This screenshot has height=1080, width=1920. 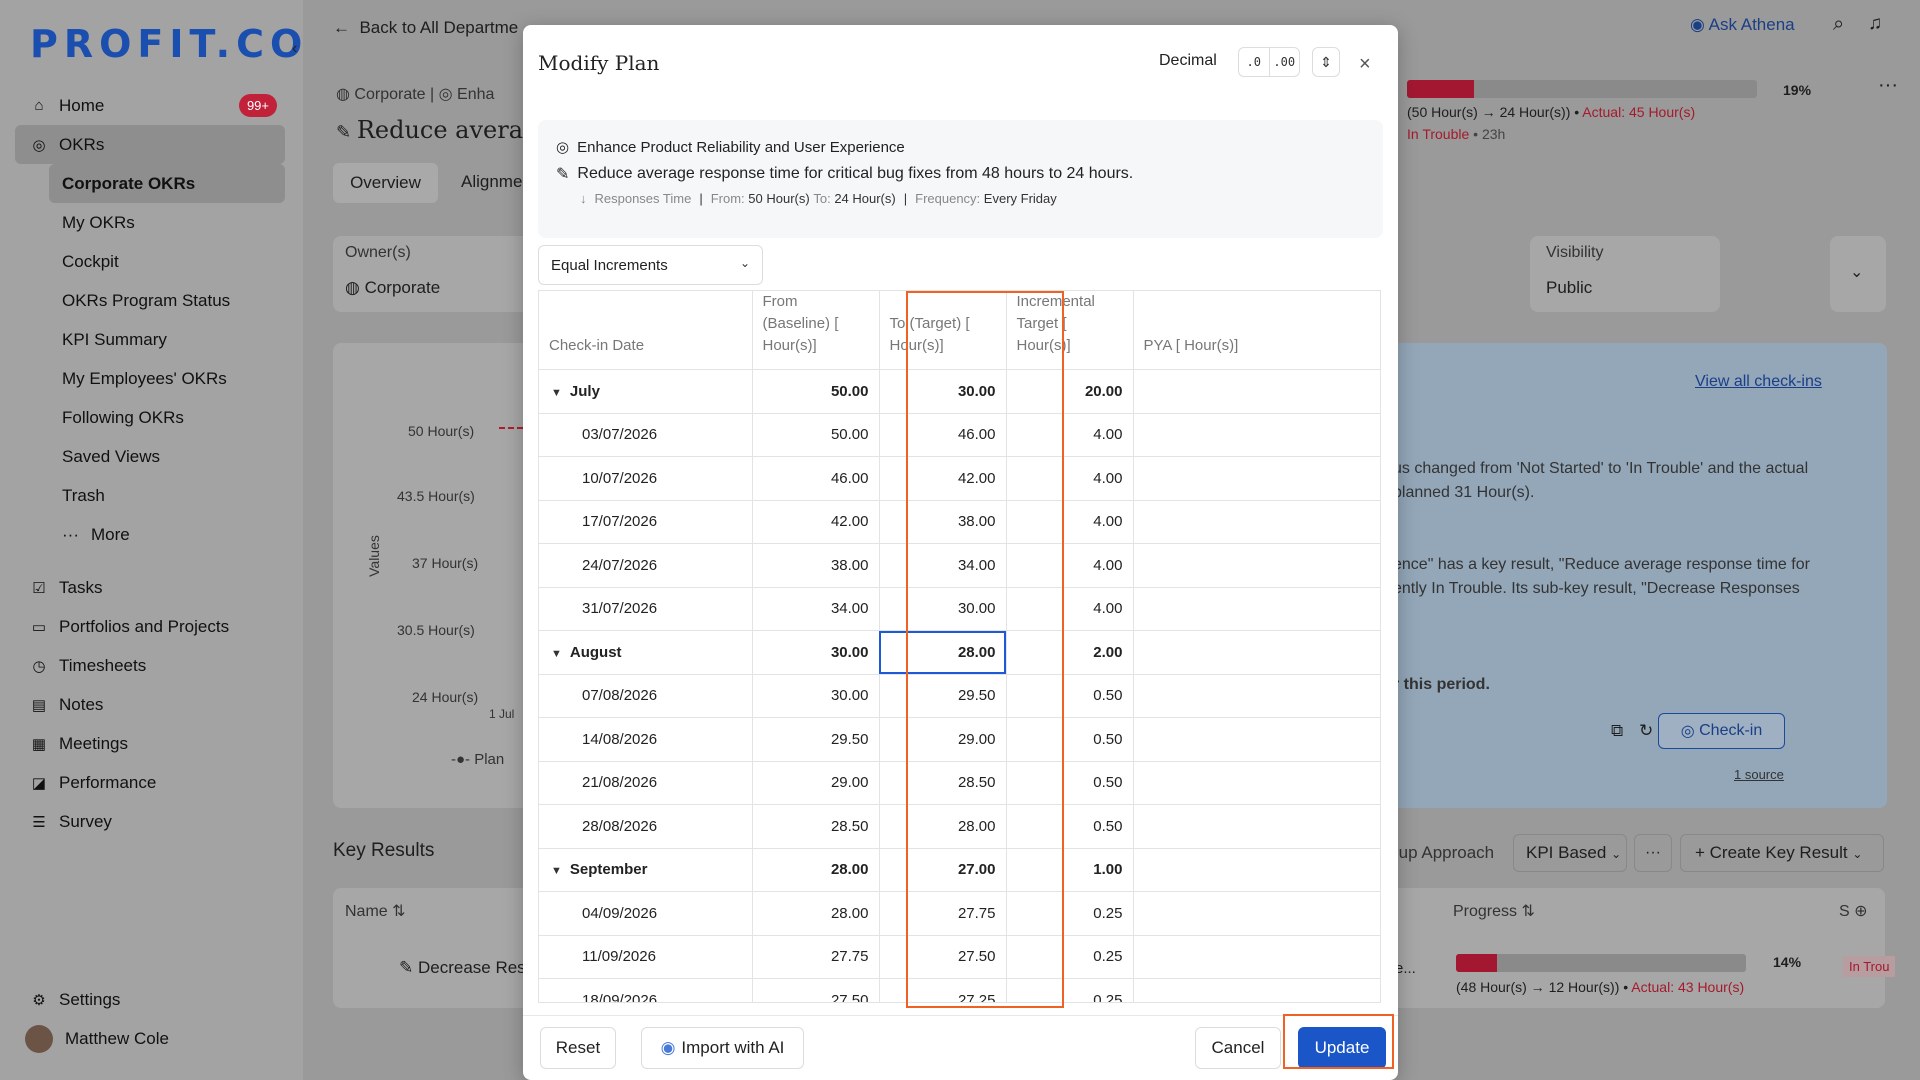 I want to click on close-icon: ×, so click(x=1365, y=64).